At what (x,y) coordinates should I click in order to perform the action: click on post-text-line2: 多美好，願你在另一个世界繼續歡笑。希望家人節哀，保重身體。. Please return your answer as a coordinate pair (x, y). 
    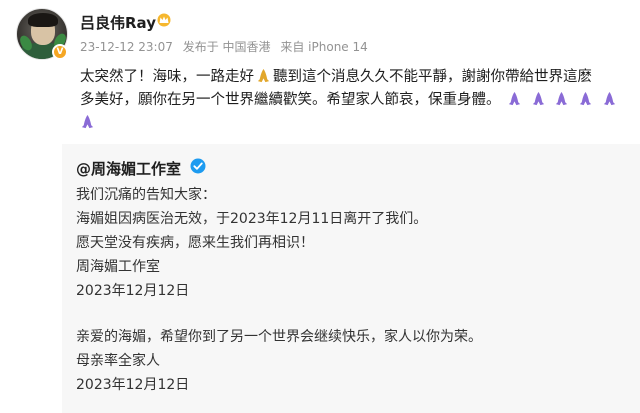
    Looking at the image, I should click on (290, 100).